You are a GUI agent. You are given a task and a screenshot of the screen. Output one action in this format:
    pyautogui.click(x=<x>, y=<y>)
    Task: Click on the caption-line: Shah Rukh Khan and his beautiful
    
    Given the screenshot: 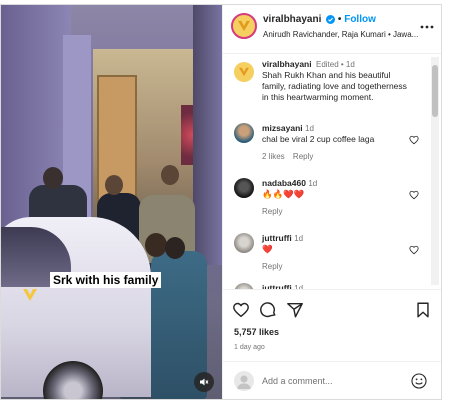 What is the action you would take?
    pyautogui.click(x=326, y=75)
    